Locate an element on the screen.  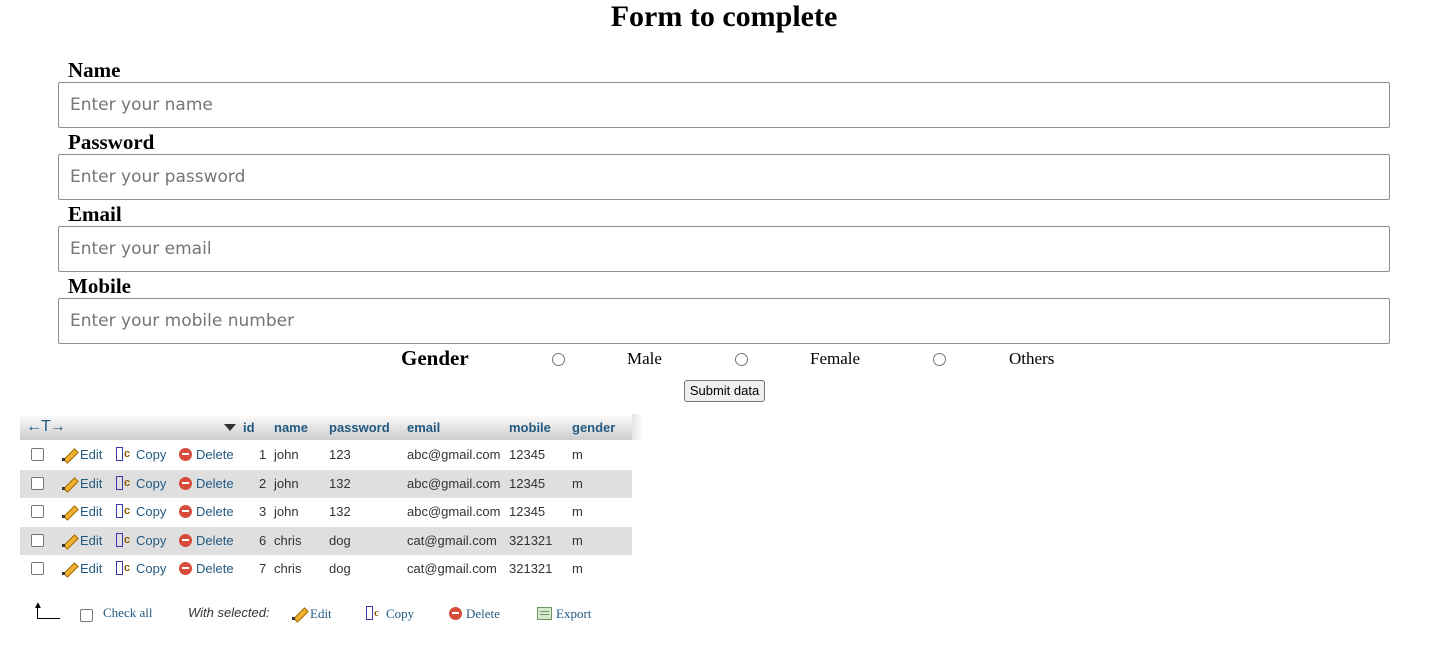
bulk-export-link: Export is located at coordinates (564, 614).